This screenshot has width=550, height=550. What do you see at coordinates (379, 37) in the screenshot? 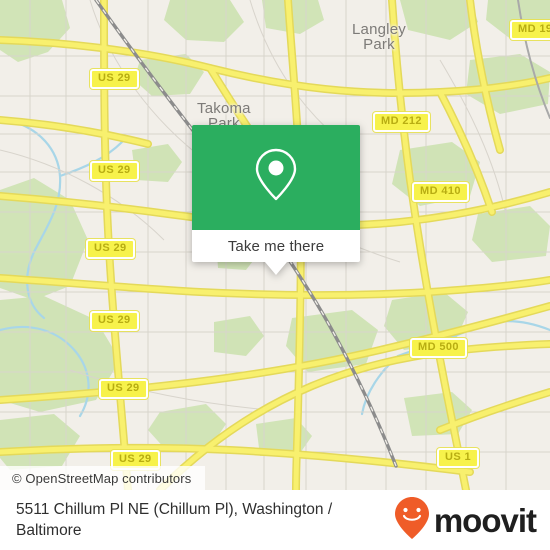
I see `map-place-label: Langley Park` at bounding box center [379, 37].